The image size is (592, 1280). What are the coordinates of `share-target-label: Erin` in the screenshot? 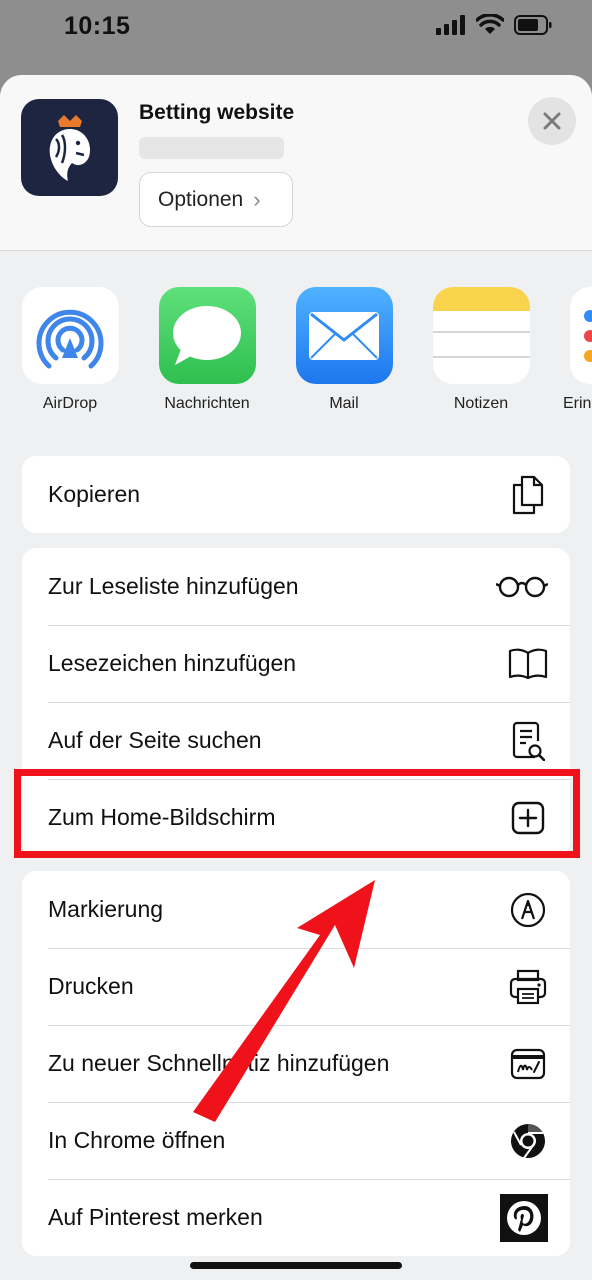 It's located at (577, 403).